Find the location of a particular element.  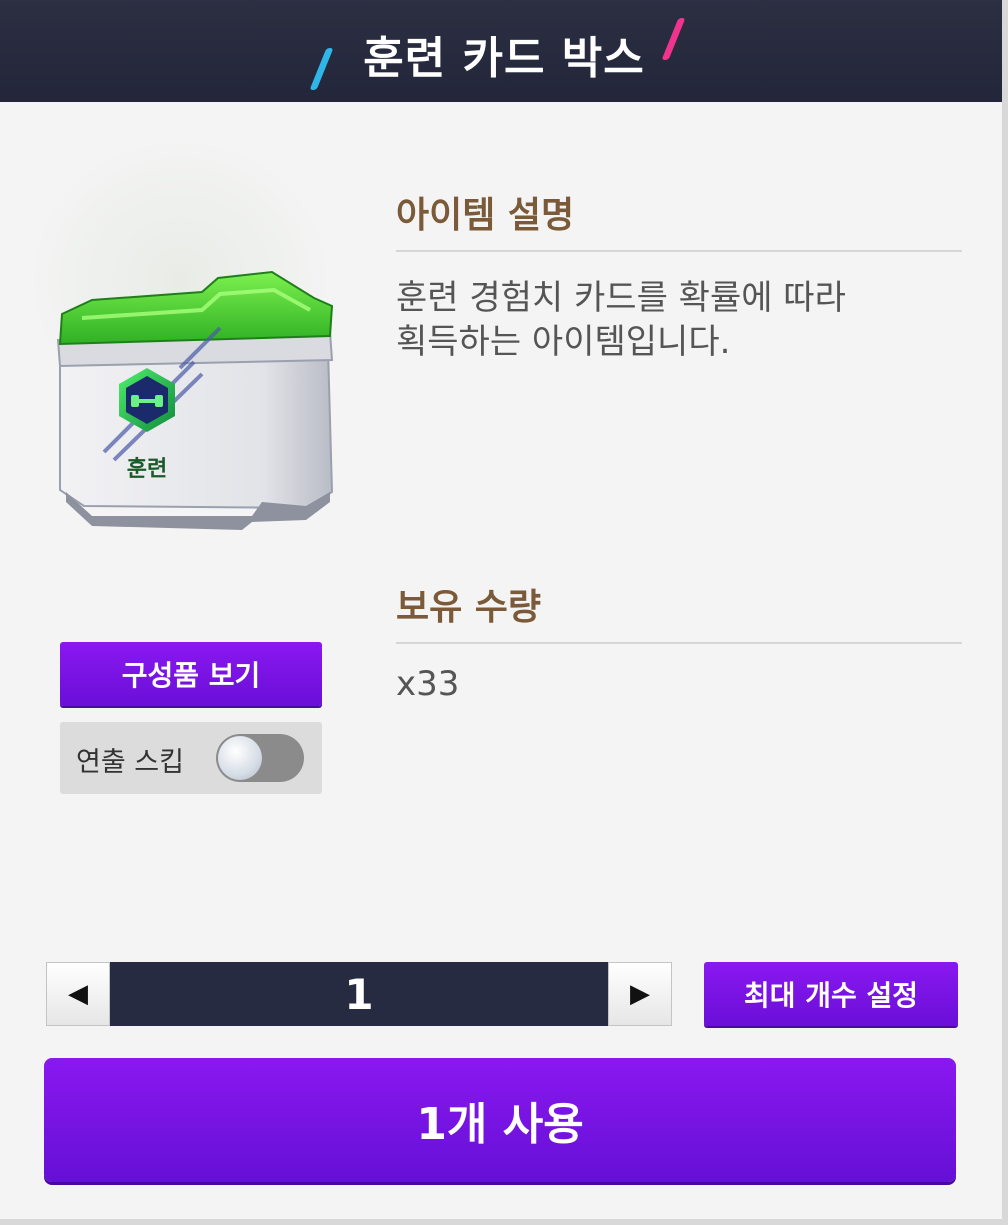

view-contents-button: 구성품 보기 is located at coordinates (191, 674).